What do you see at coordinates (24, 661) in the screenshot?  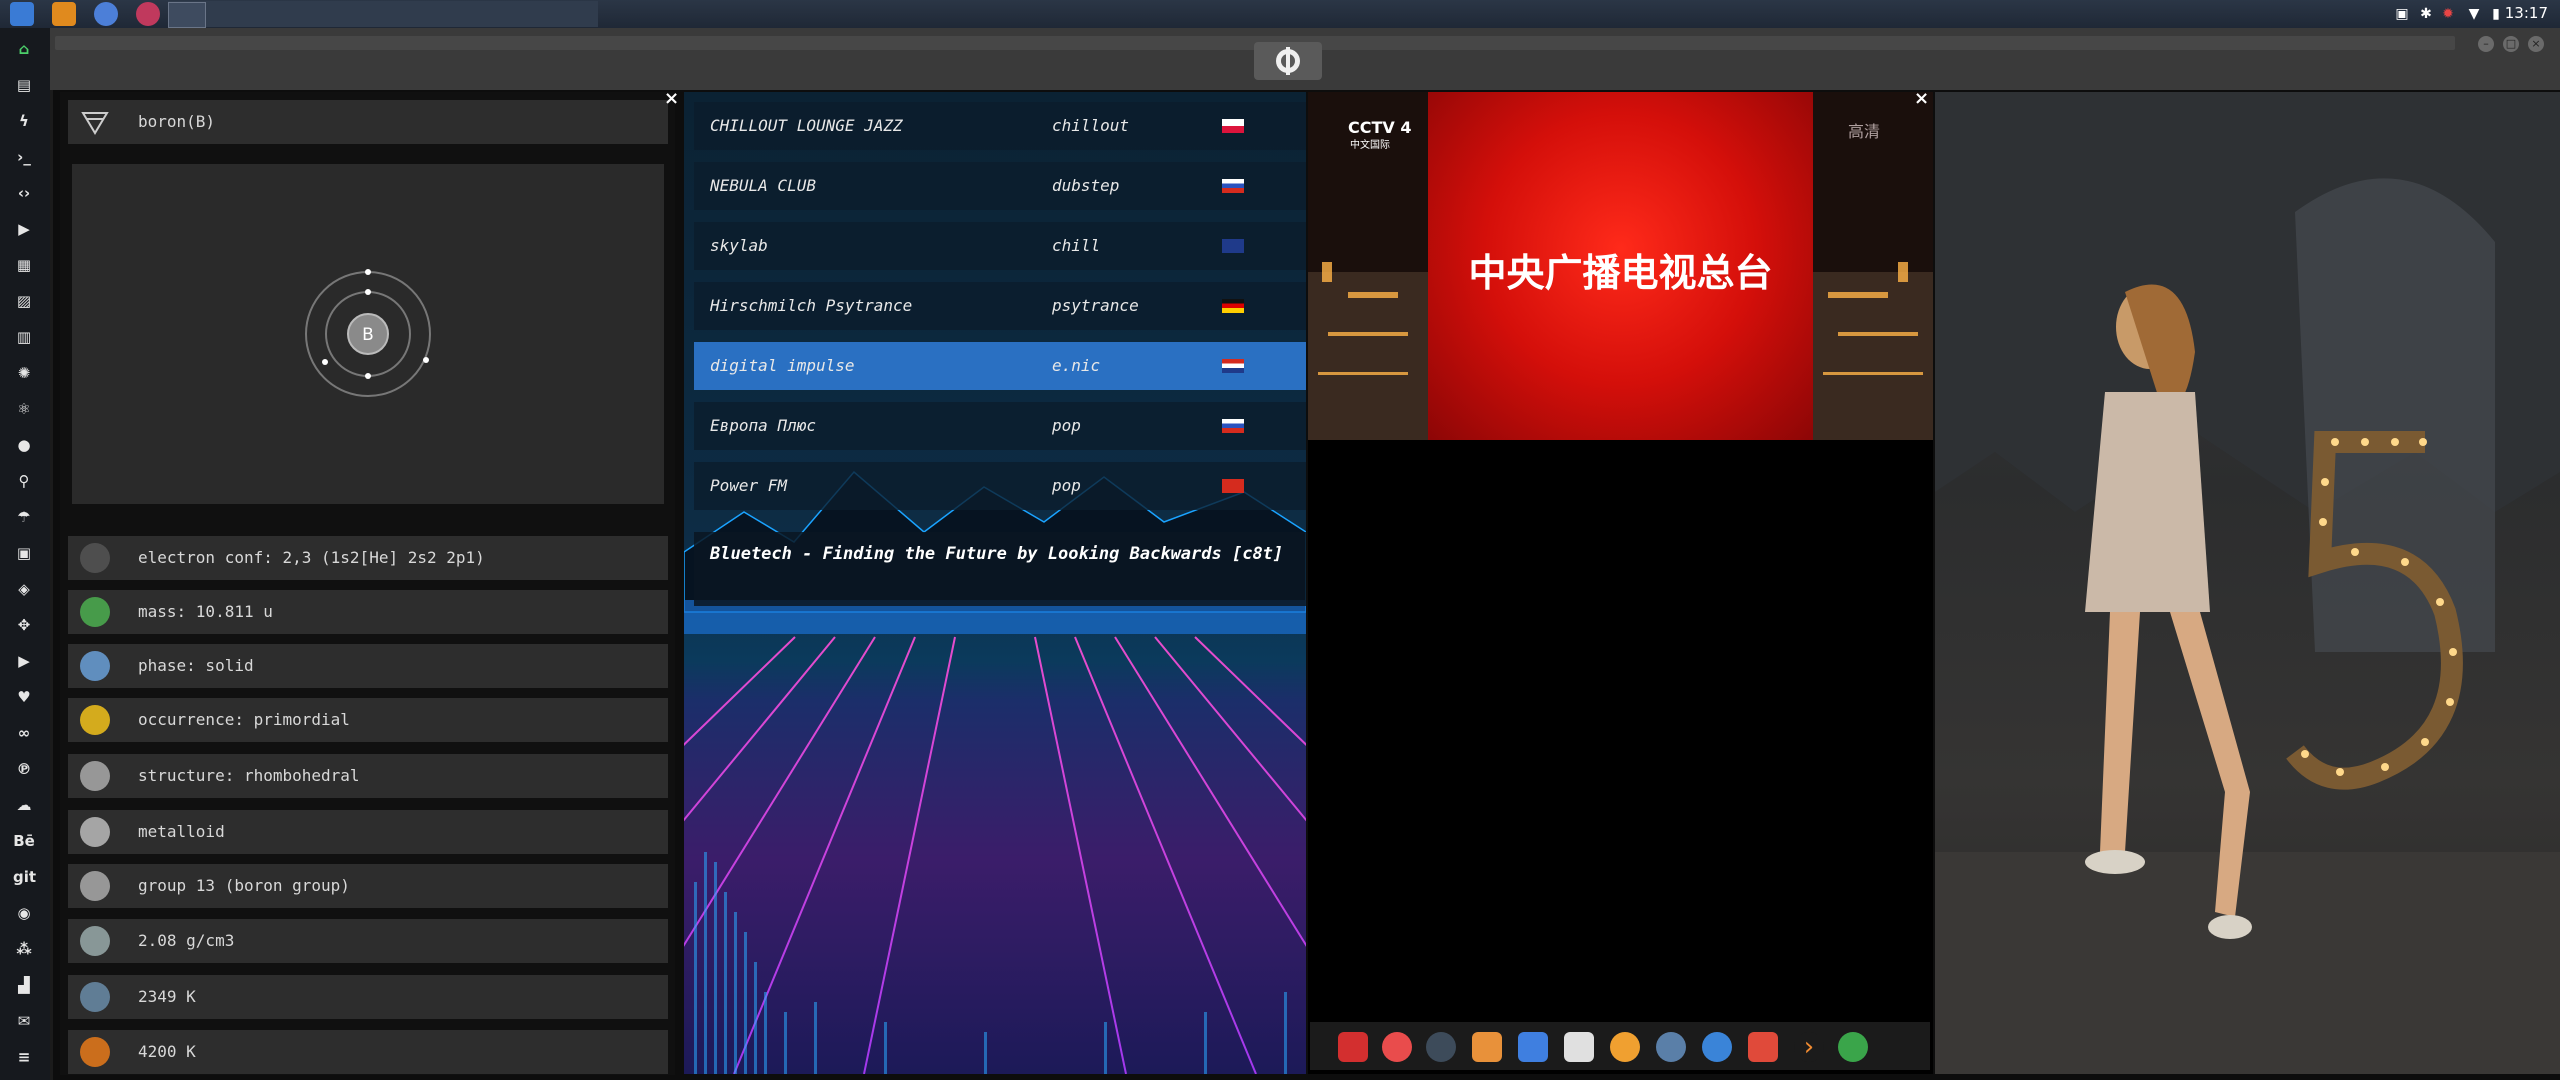 I see `youtube-icon: ▶` at bounding box center [24, 661].